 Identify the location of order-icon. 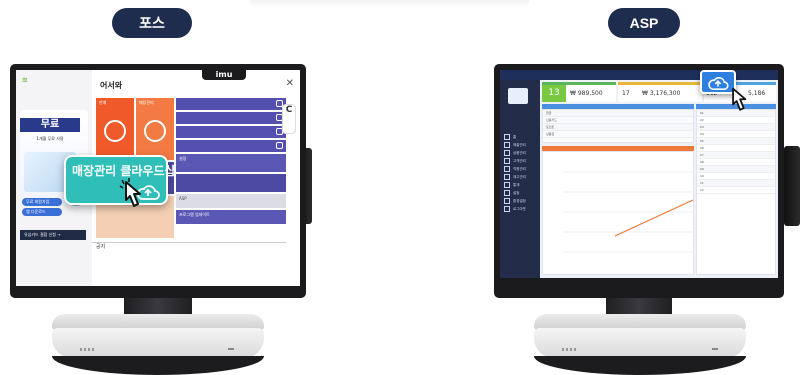
(155, 131).